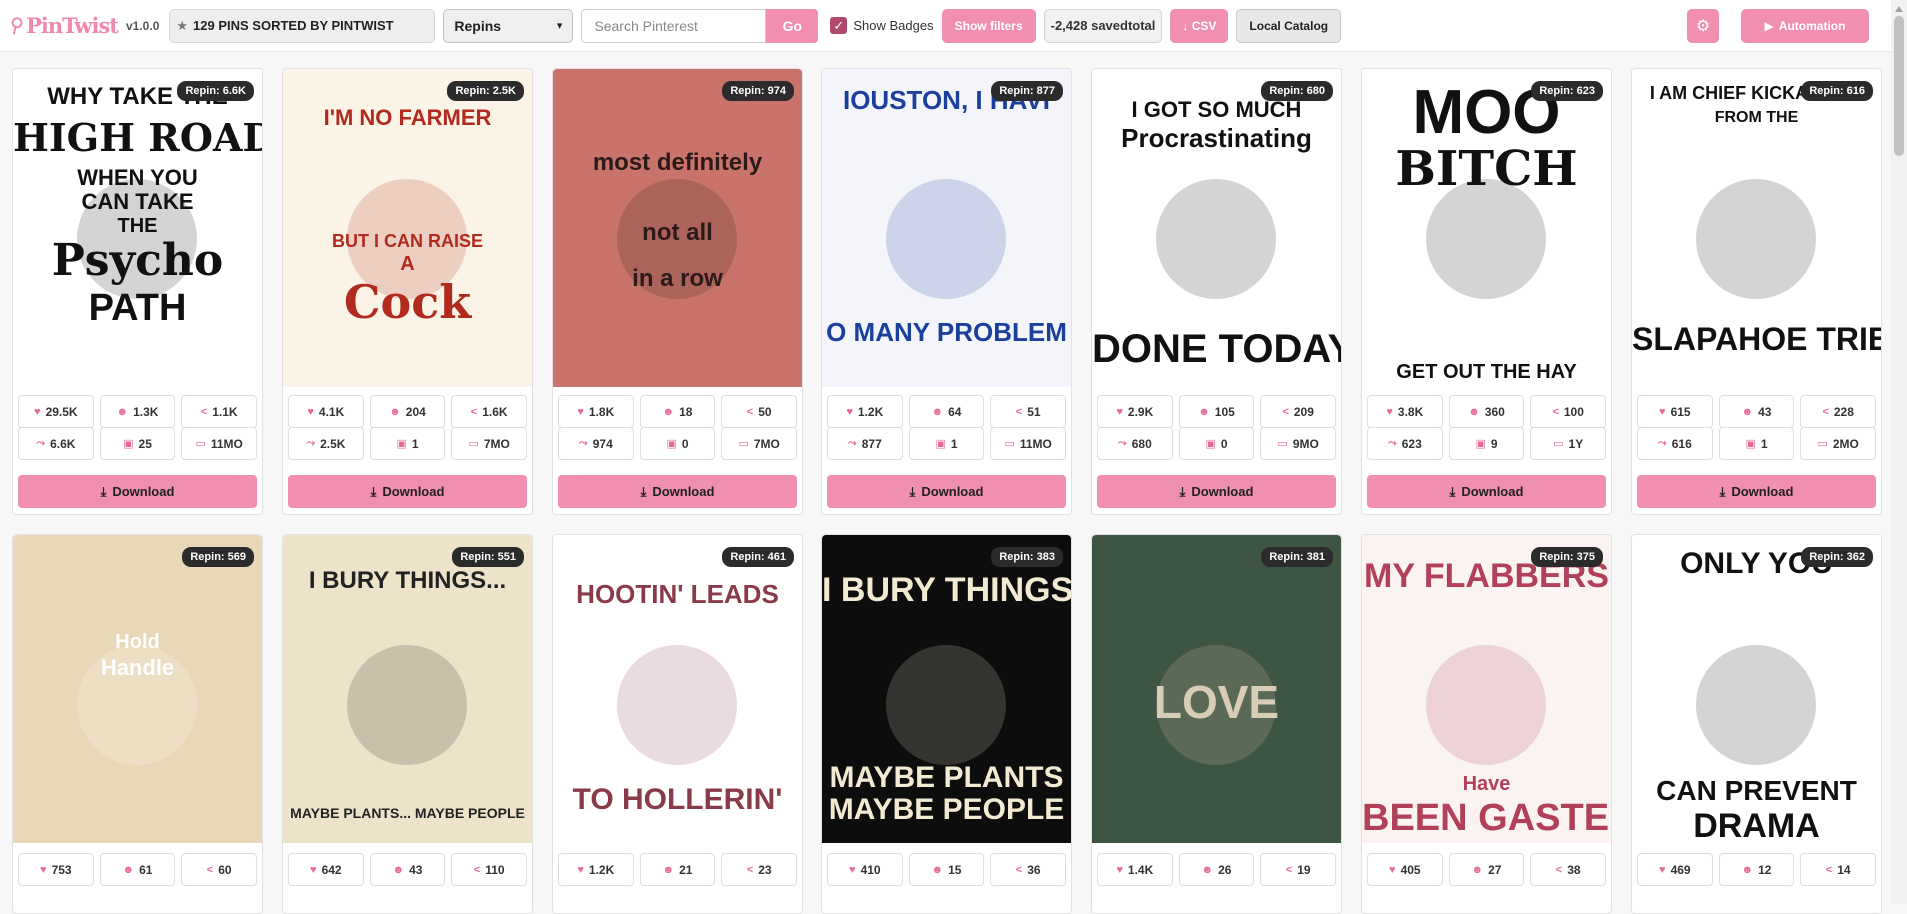 Image resolution: width=1907 pixels, height=914 pixels. Describe the element at coordinates (1028, 443) in the screenshot. I see `age-stat: ▭ 11MO` at that location.